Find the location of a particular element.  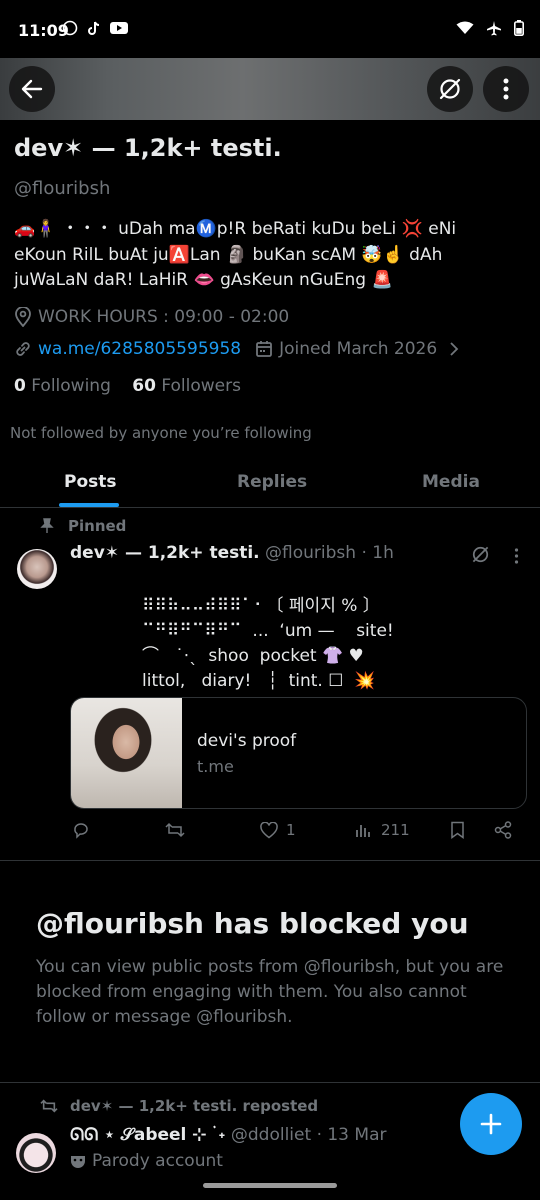

compose-button is located at coordinates (491, 1124).